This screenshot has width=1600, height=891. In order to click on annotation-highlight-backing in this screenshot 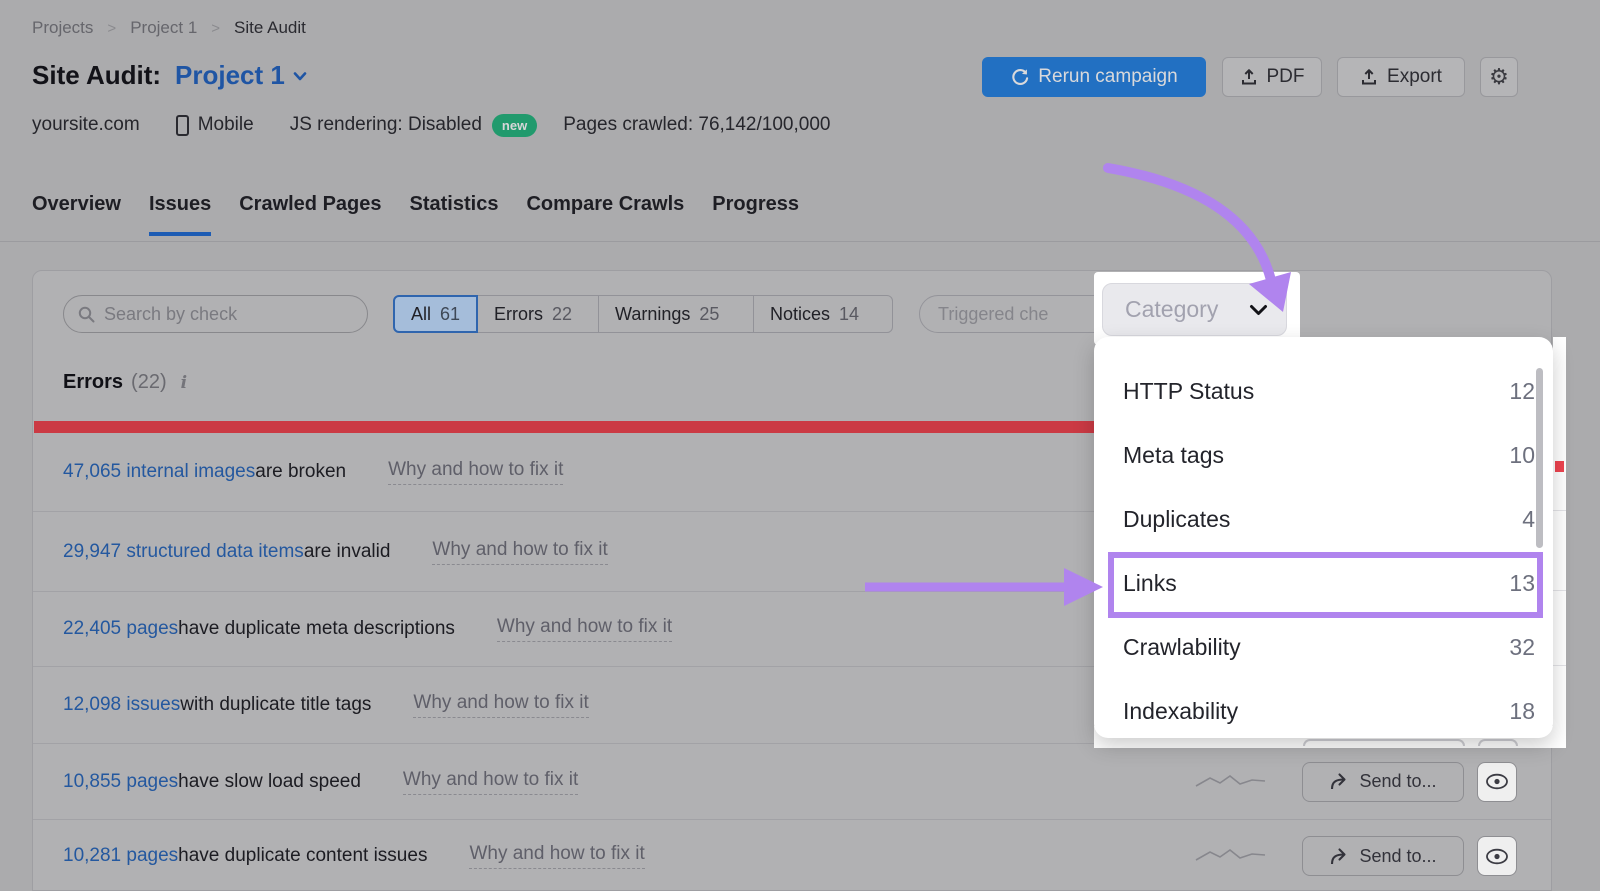, I will do `click(1559, 542)`.